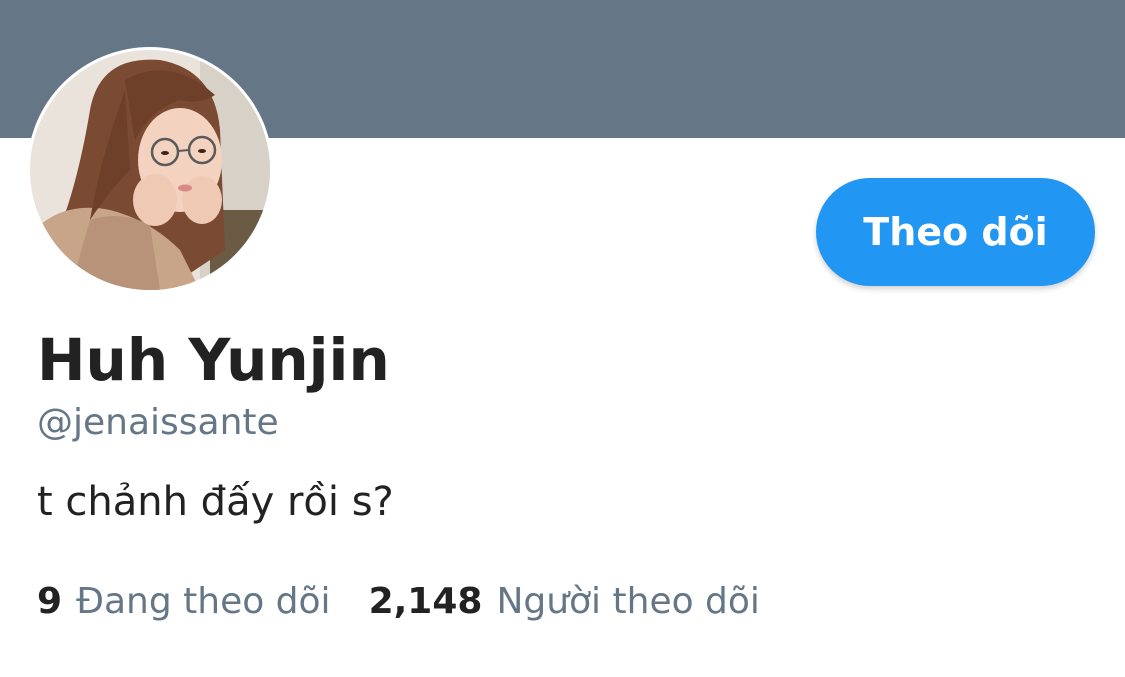 This screenshot has height=677, width=1125. What do you see at coordinates (213, 360) in the screenshot?
I see `display-name: Huh Yunjin` at bounding box center [213, 360].